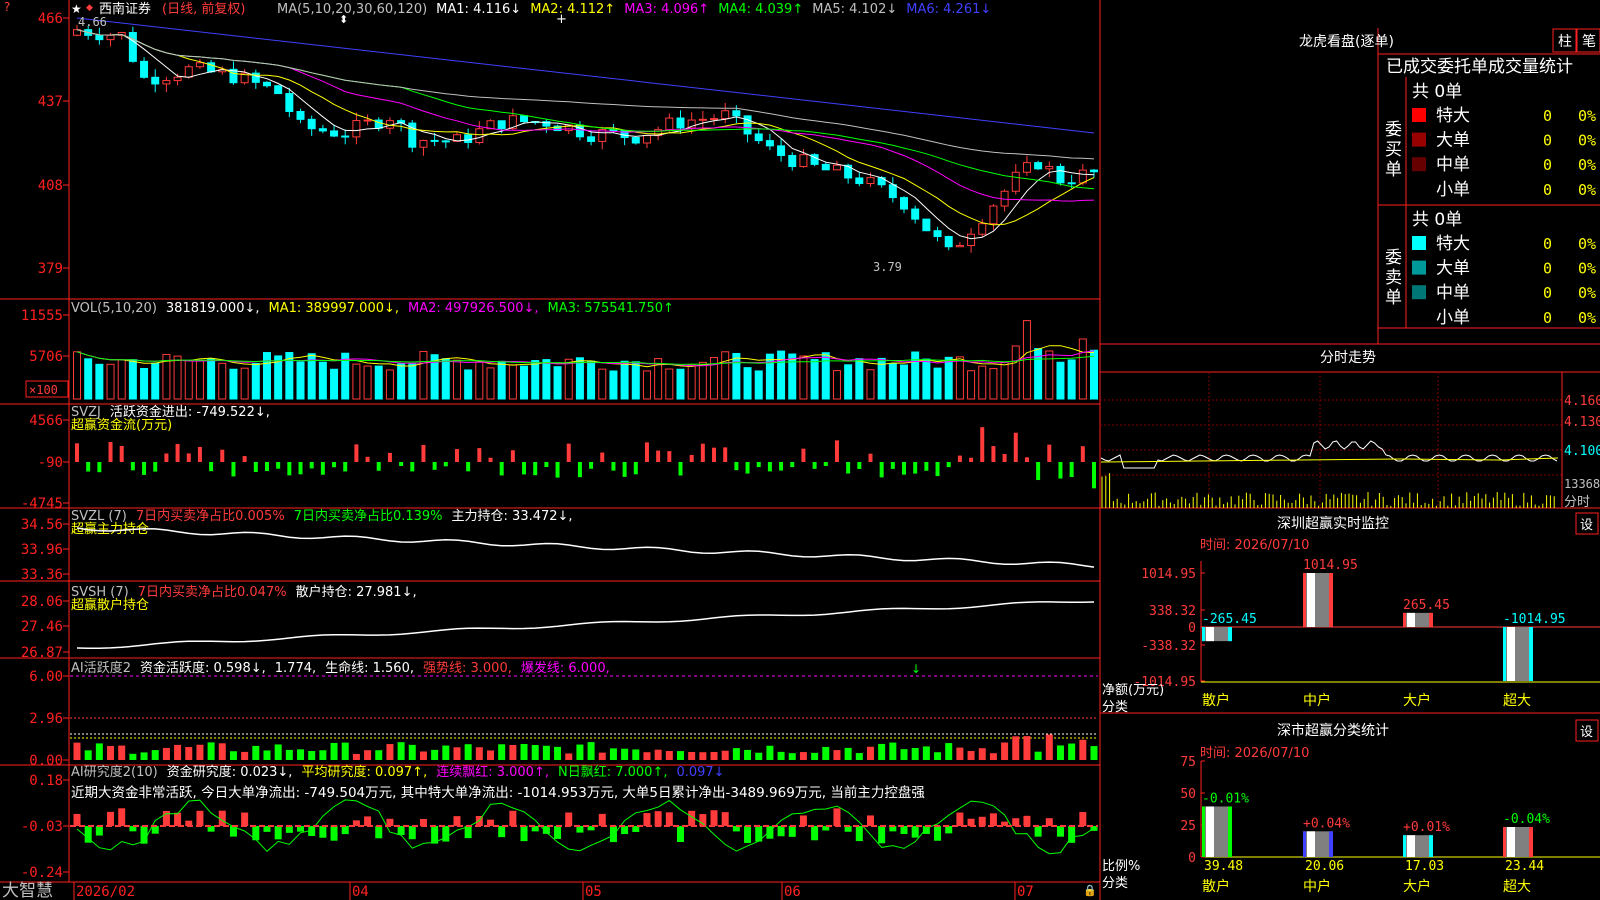 Image resolution: width=1600 pixels, height=900 pixels. I want to click on category-bar-edge, so click(1504, 841).